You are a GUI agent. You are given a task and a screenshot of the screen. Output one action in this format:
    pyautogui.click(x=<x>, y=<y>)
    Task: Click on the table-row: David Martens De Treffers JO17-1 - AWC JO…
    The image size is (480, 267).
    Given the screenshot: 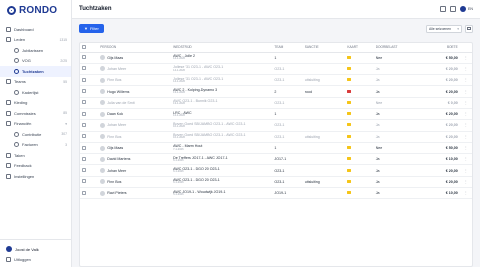 What is the action you would take?
    pyautogui.click(x=276, y=159)
    